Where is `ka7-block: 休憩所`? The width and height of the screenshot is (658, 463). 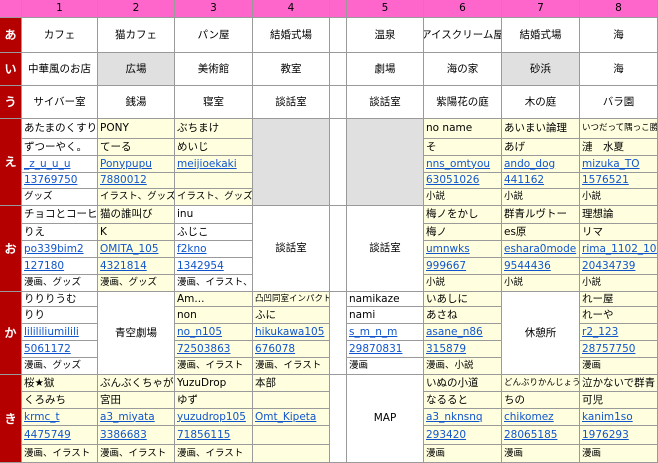 ka7-block: 休憩所 is located at coordinates (541, 333).